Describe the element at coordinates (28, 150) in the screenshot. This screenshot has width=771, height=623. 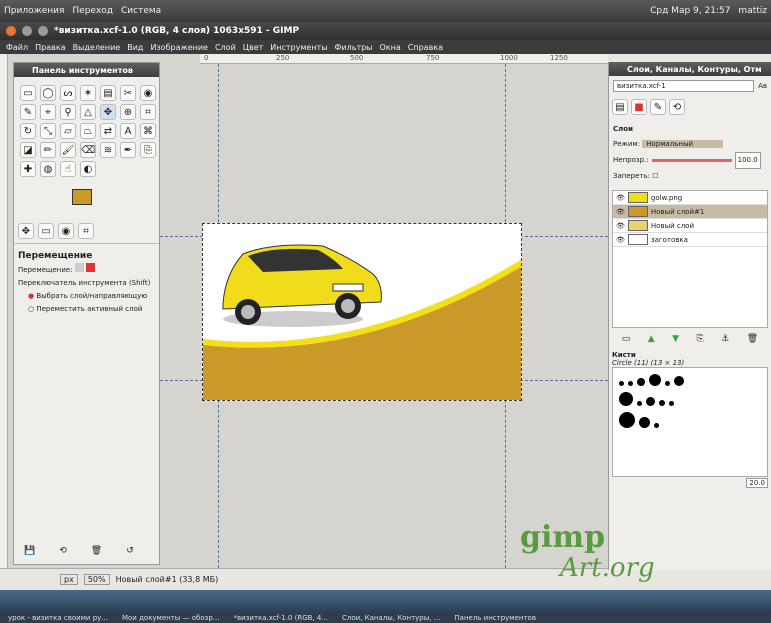
I see `bucket-fill-icon: ◪` at that location.